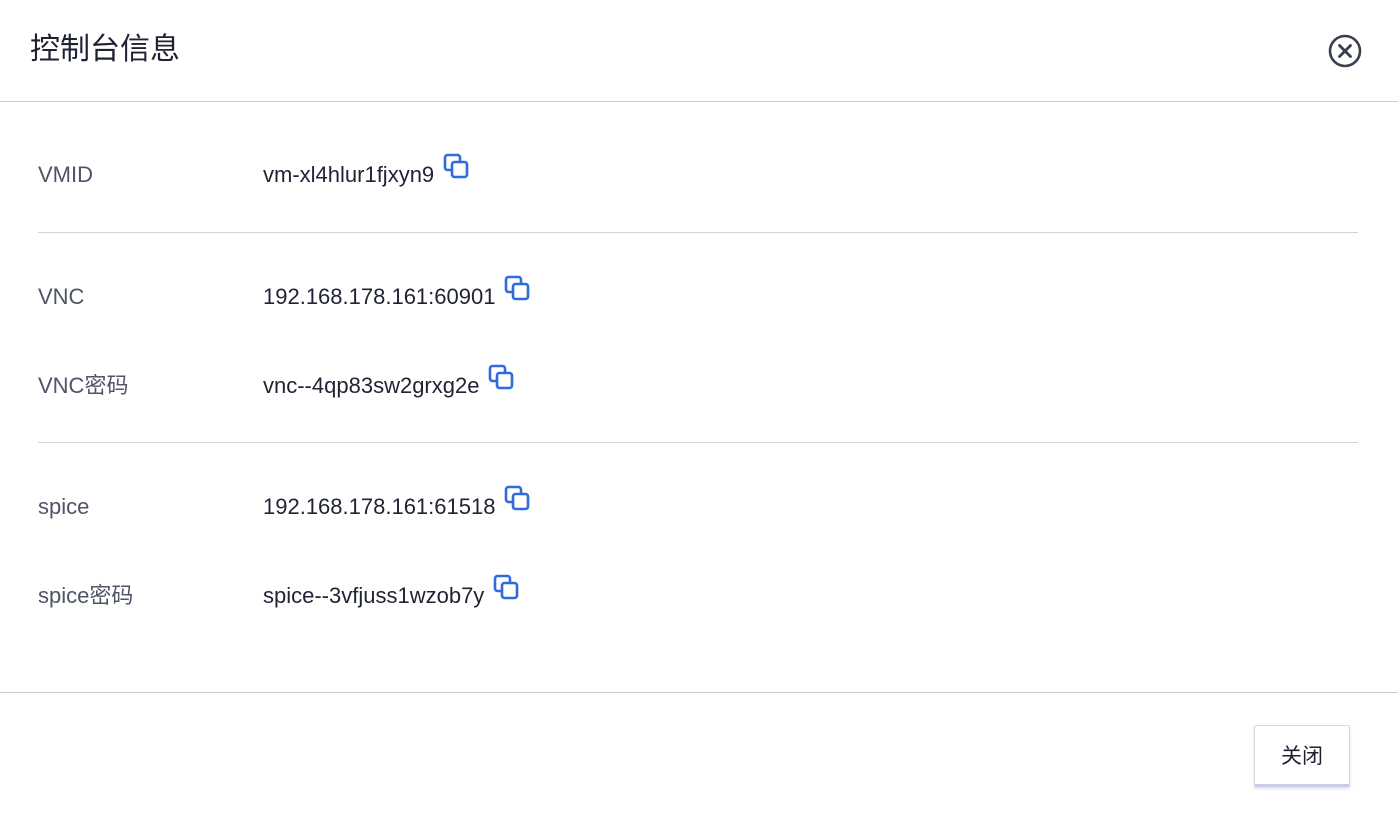  What do you see at coordinates (698, 384) in the screenshot?
I see `info-row-vnc-password: VNC密码 vnc--4qp83sw2grxg2e` at bounding box center [698, 384].